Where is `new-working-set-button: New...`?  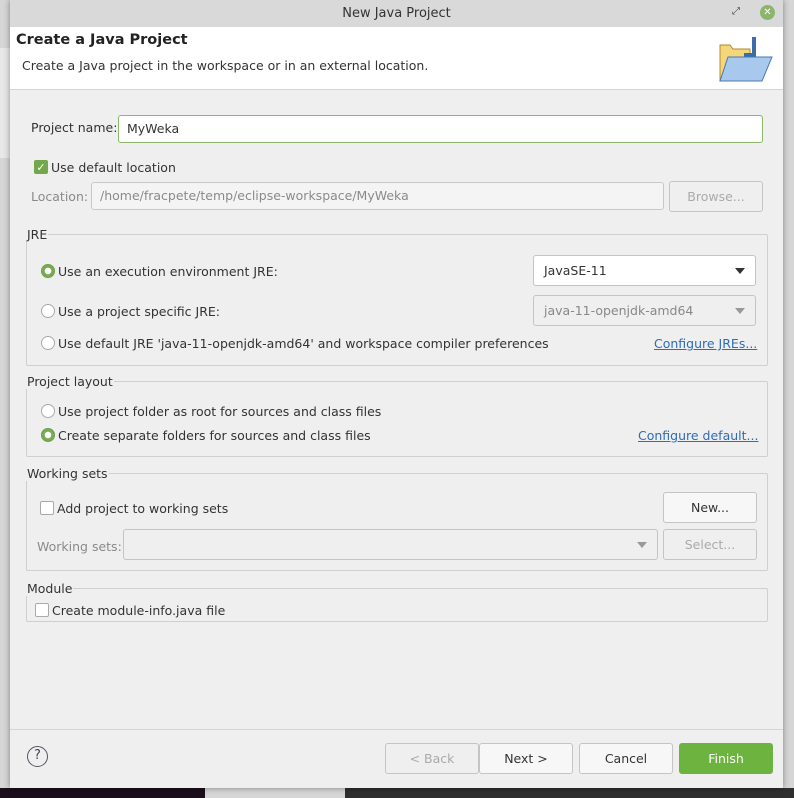 new-working-set-button: New... is located at coordinates (710, 507).